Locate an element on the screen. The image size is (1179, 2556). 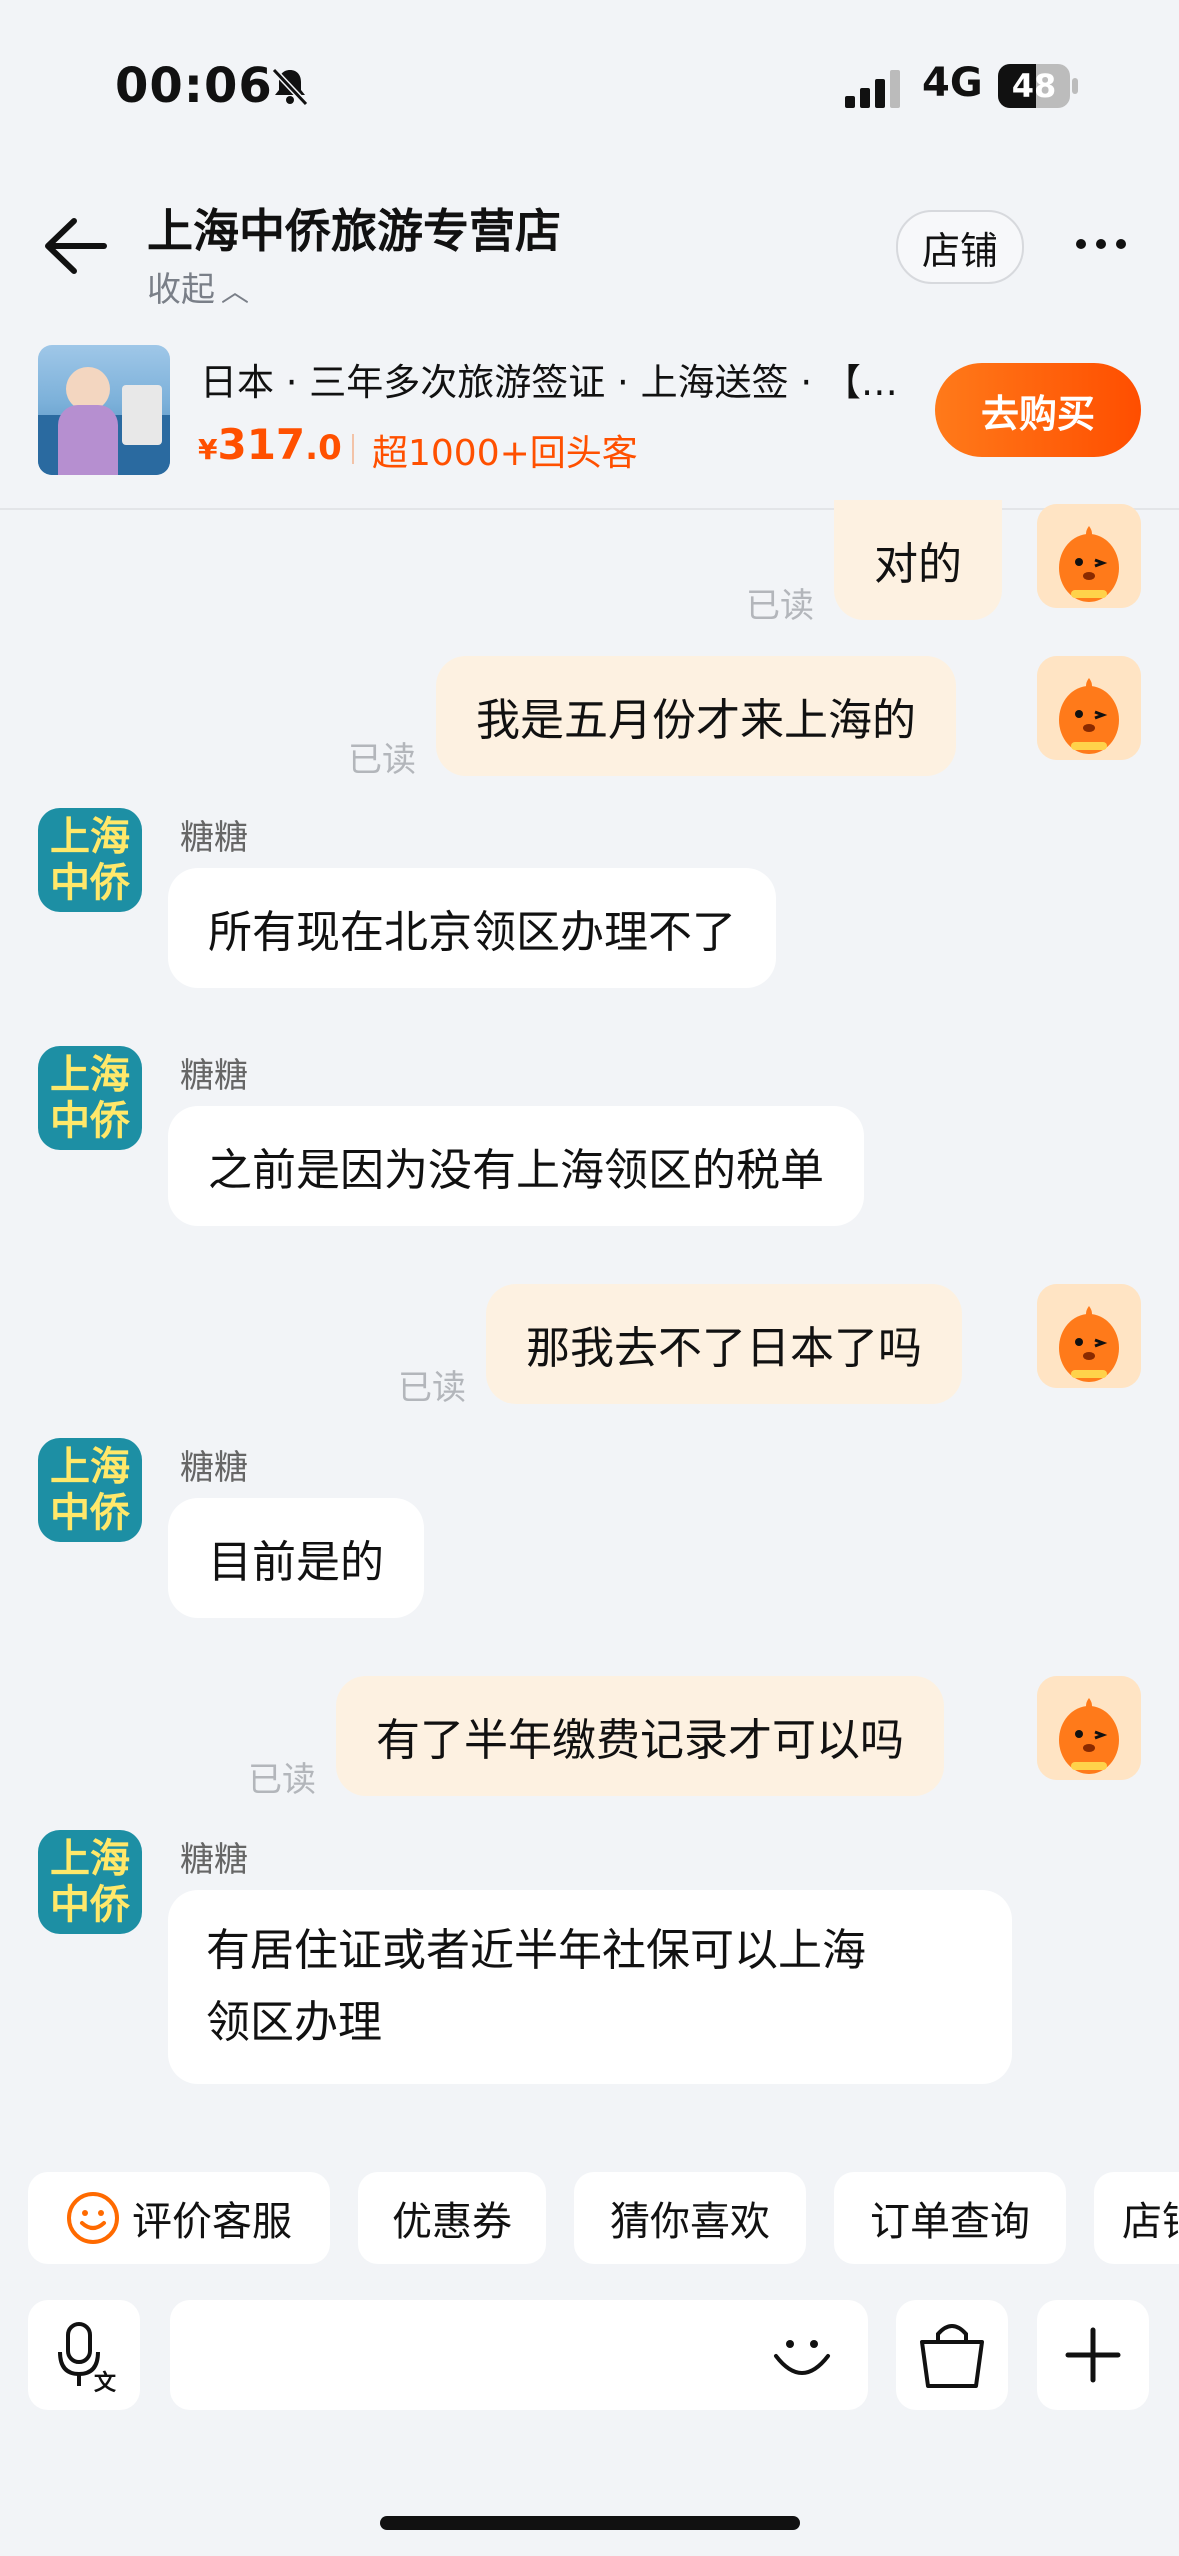
quick-reply-rate-service: 评价客服 is located at coordinates (179, 2218).